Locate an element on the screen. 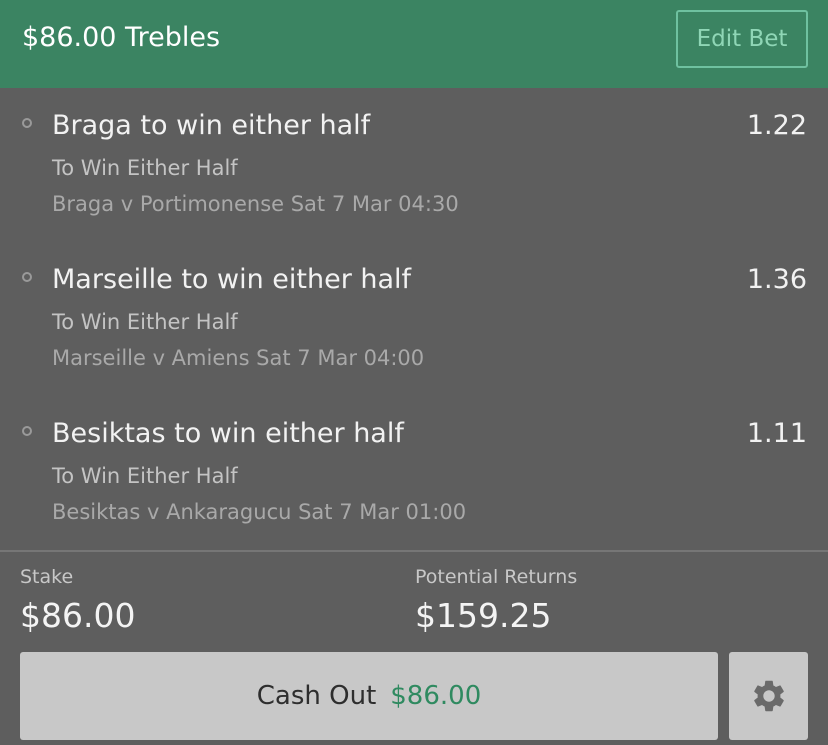 This screenshot has height=745, width=828. gear-icon is located at coordinates (768, 696).